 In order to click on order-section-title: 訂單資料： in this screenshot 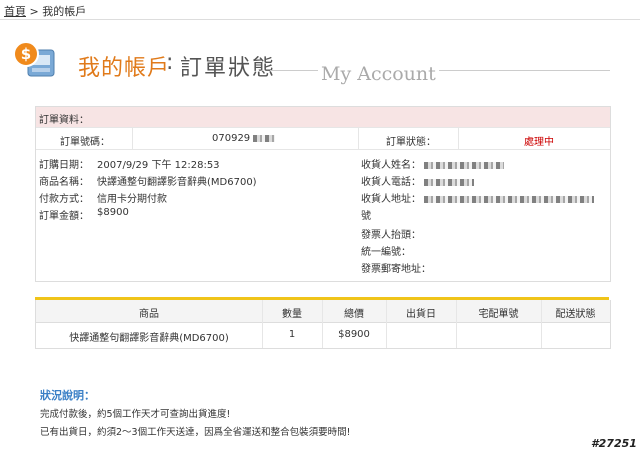, I will do `click(64, 120)`.